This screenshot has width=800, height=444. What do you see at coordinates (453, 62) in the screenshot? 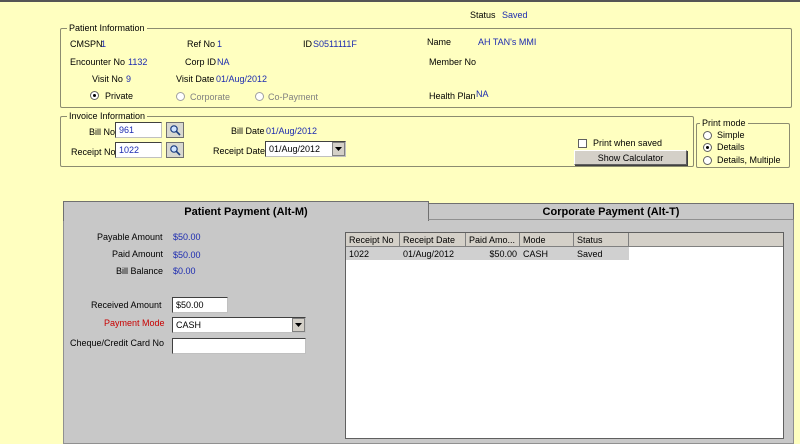
I see `member-no-label: Member No` at bounding box center [453, 62].